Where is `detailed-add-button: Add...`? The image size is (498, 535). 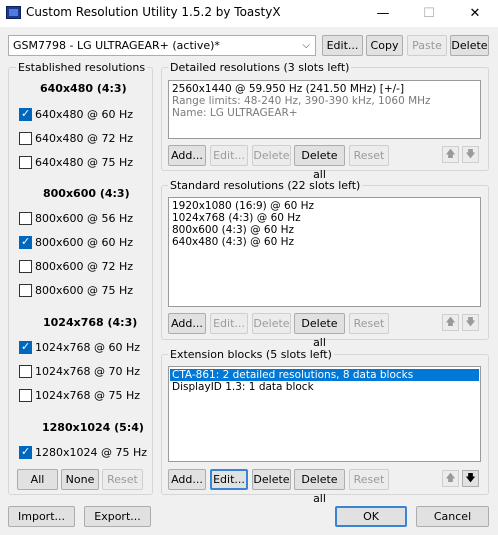 detailed-add-button: Add... is located at coordinates (187, 155).